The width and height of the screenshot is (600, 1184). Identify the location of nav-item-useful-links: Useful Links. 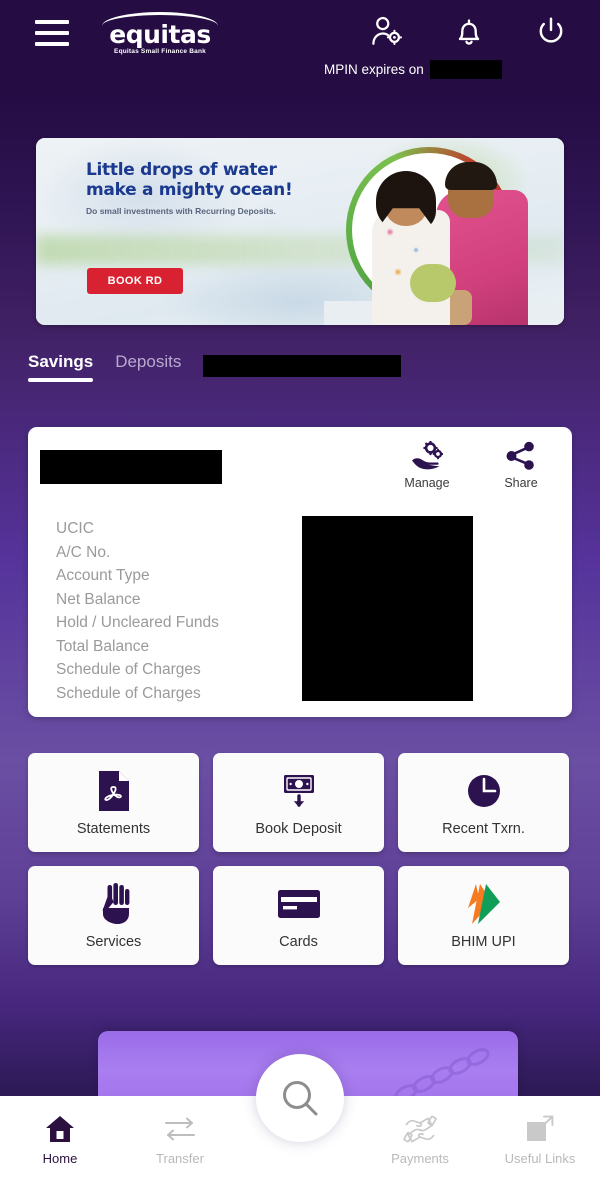
(540, 1131).